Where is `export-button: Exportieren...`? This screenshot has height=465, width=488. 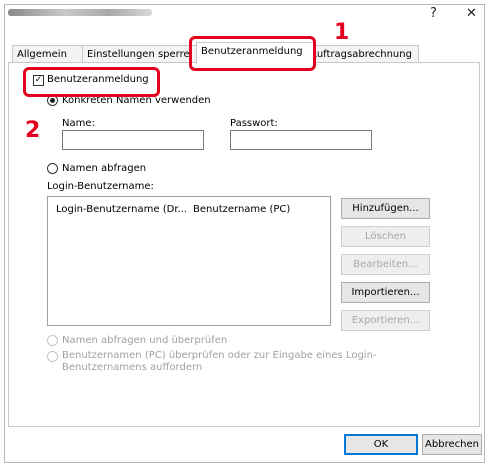 export-button: Exportieren... is located at coordinates (385, 320).